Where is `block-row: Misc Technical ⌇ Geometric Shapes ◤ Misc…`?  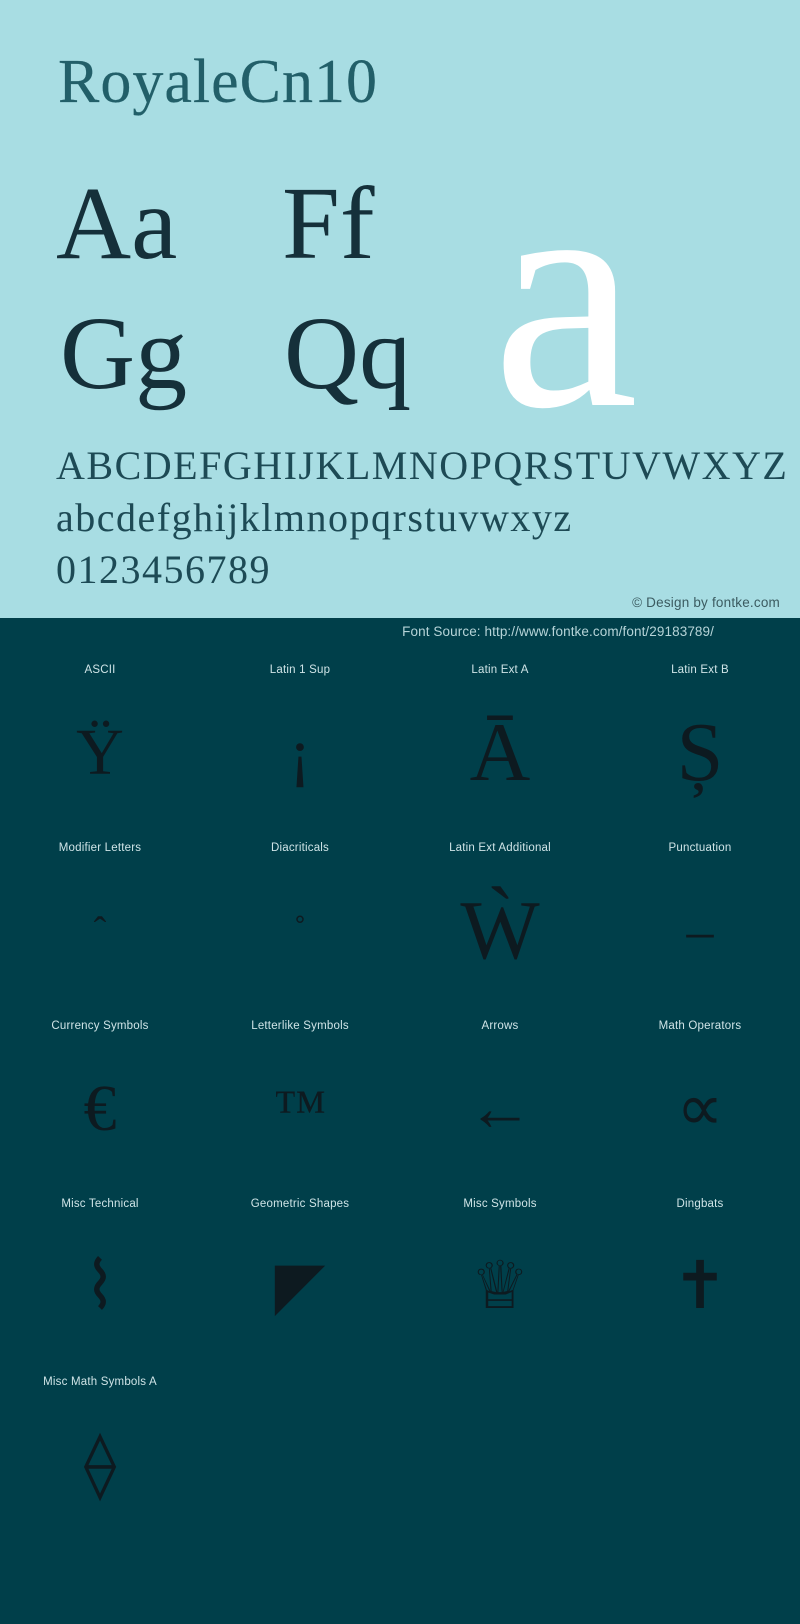 block-row: Misc Technical ⌇ Geometric Shapes ◤ Misc… is located at coordinates (400, 1277).